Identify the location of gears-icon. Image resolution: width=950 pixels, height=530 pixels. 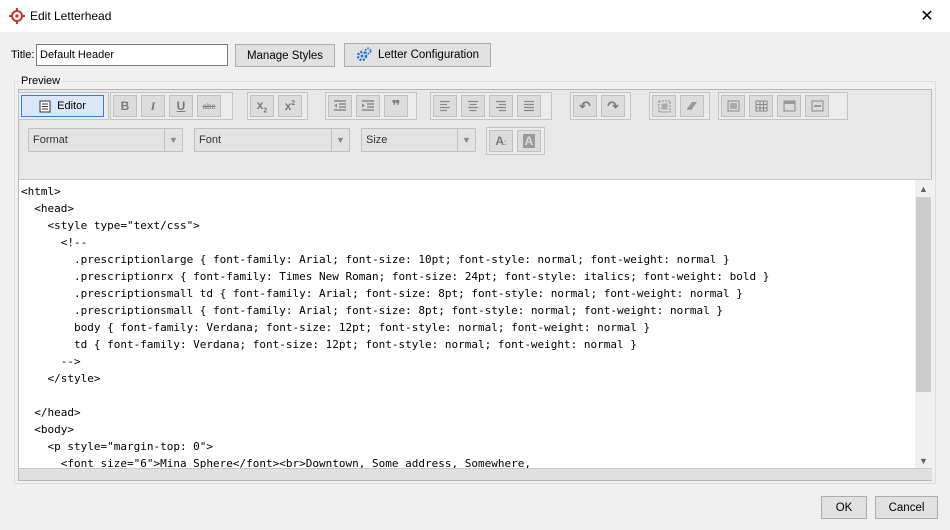
(364, 54).